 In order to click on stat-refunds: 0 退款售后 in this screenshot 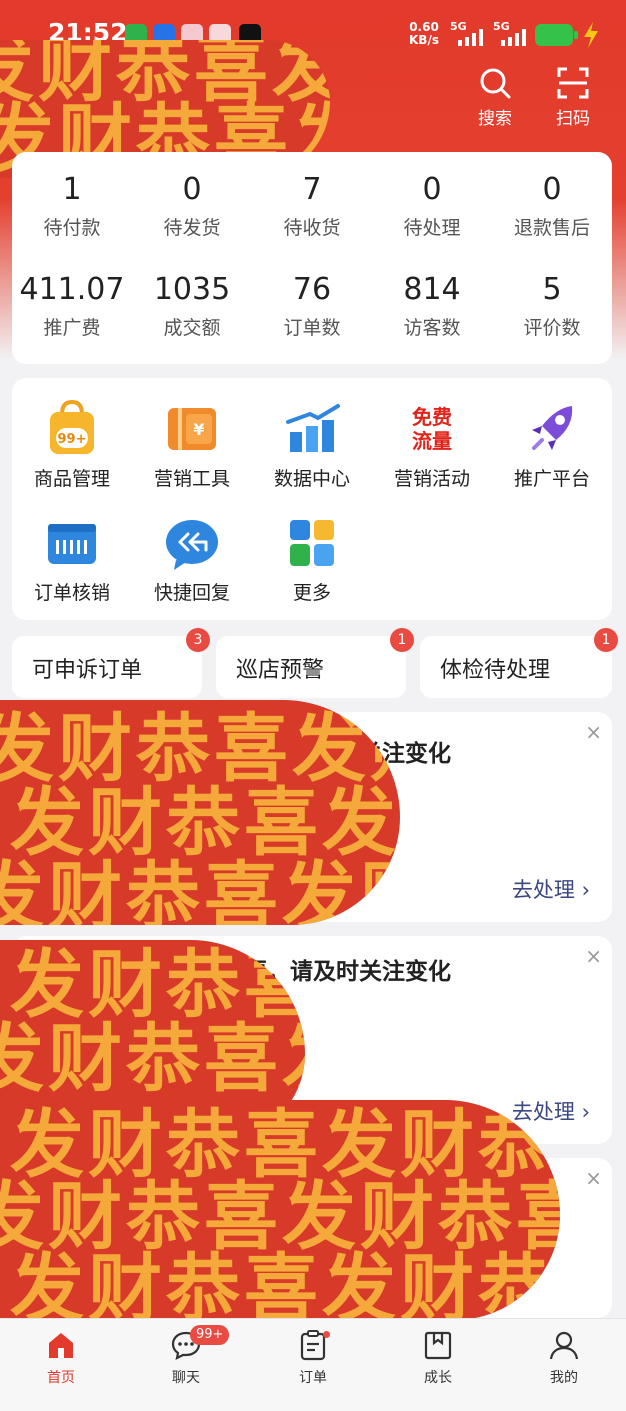, I will do `click(552, 206)`.